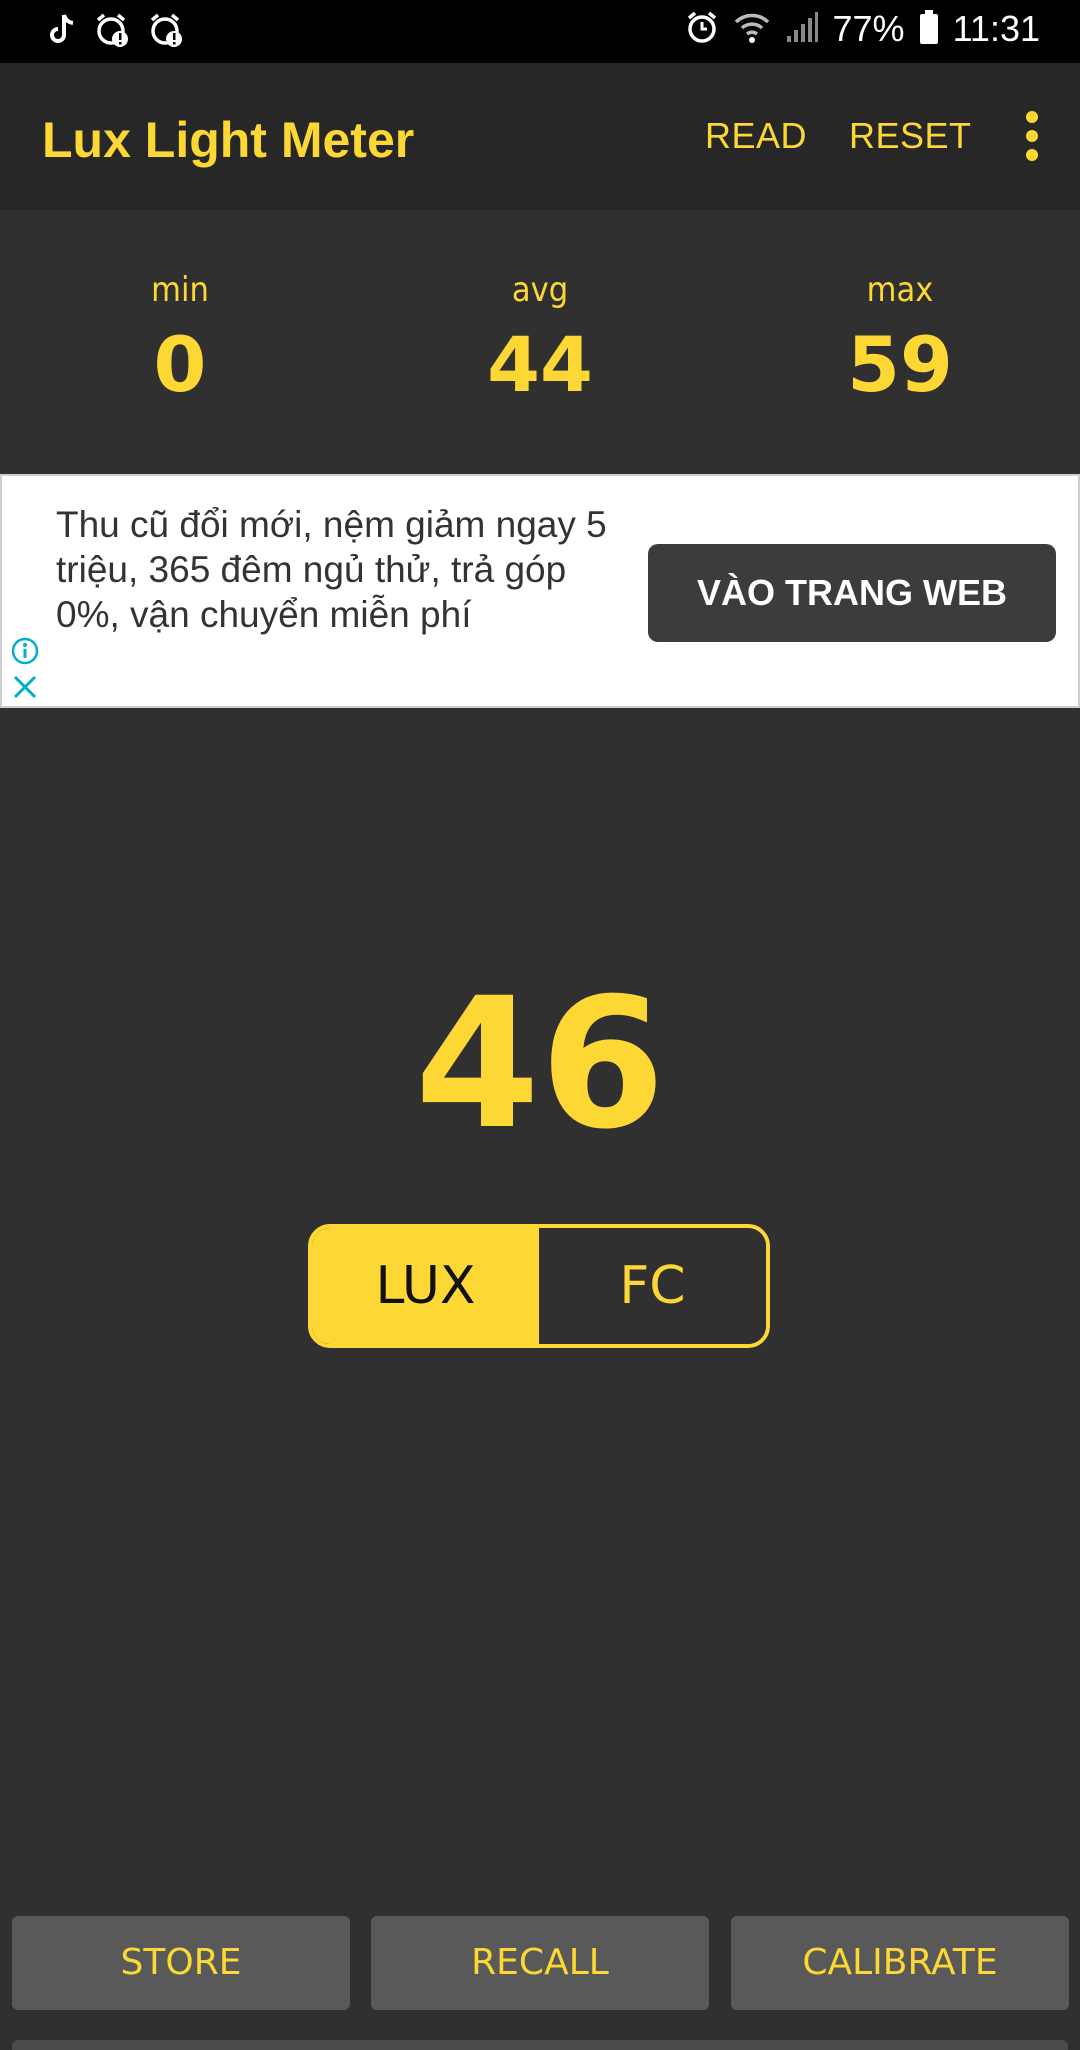 This screenshot has height=2050, width=1080. I want to click on app-bar: Lux Light Meter READ RESET, so click(540, 136).